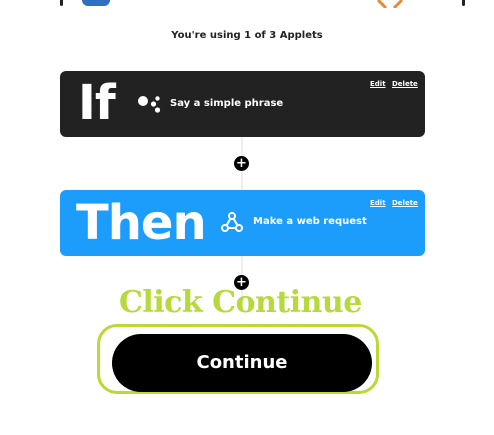  Describe the element at coordinates (232, 222) in the screenshot. I see `webhooks-icon` at that location.